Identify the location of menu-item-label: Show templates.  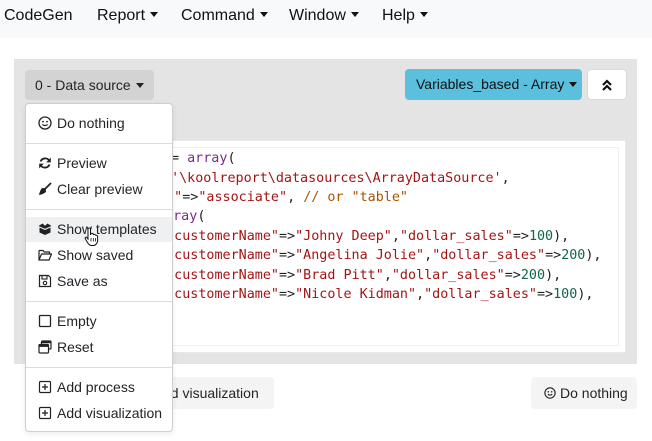
(107, 229).